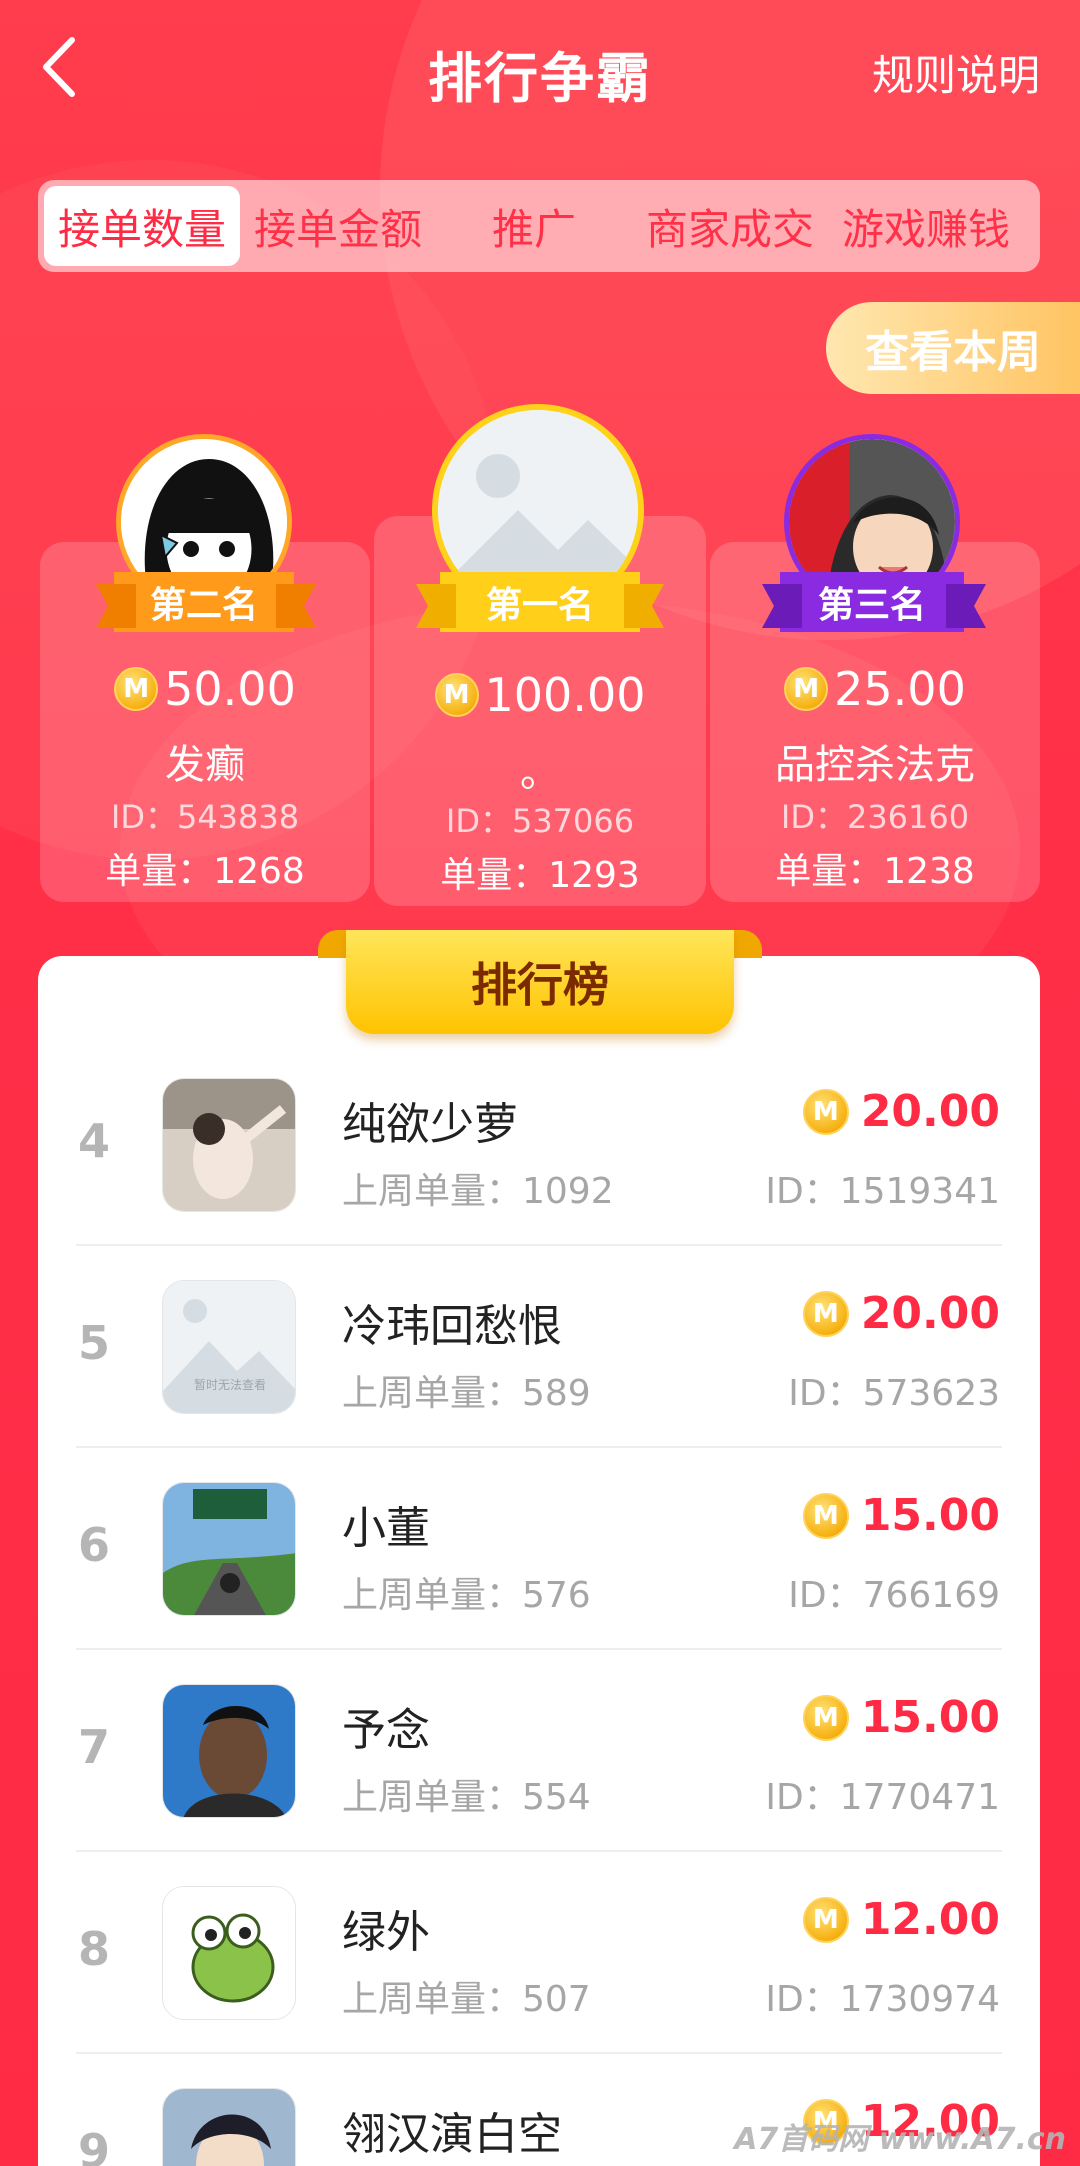 Image resolution: width=1080 pixels, height=2166 pixels. I want to click on tab-order-count: 接单数量, so click(142, 226).